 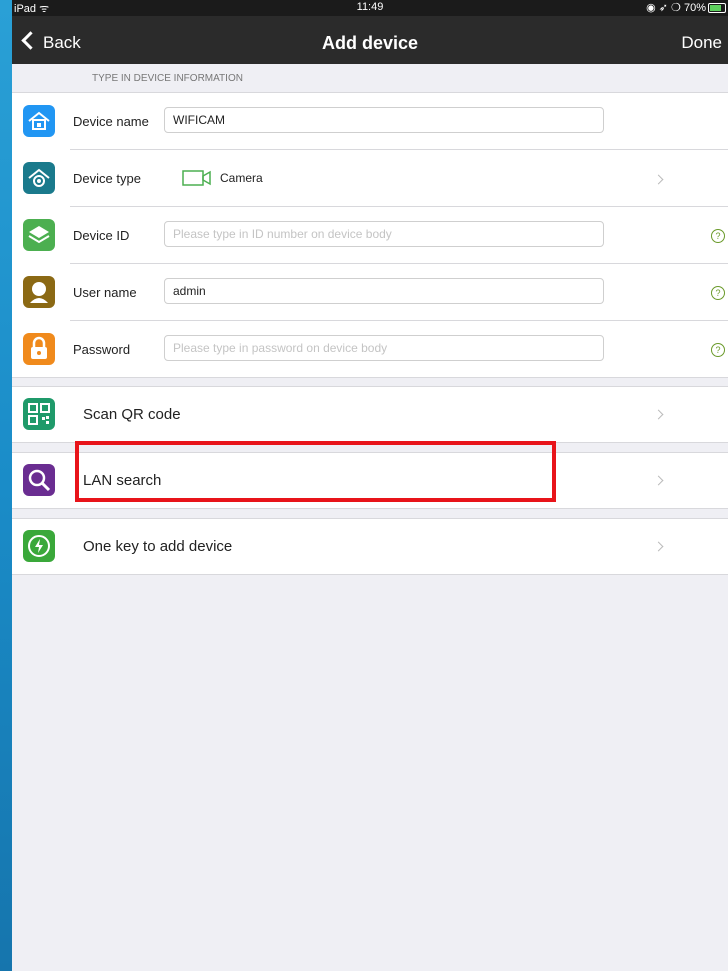 I want to click on lock-icon, so click(x=39, y=349).